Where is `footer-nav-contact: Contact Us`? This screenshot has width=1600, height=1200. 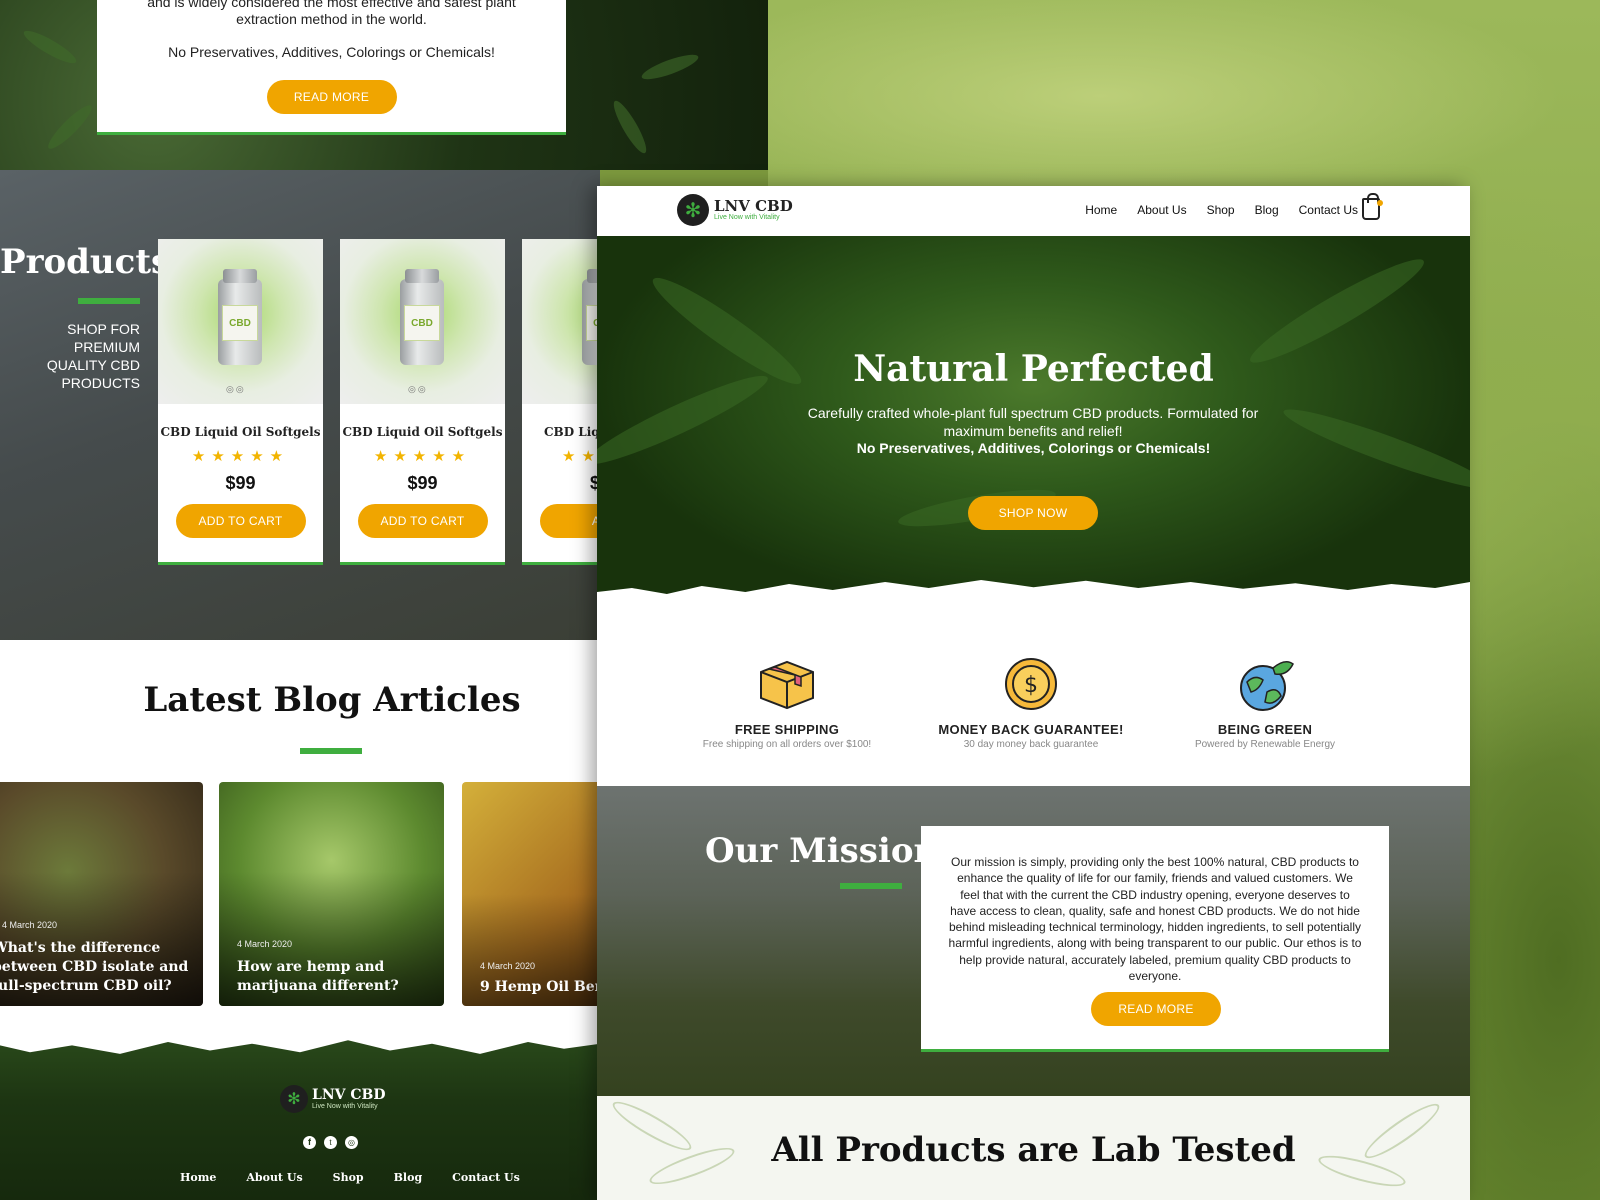 footer-nav-contact: Contact Us is located at coordinates (486, 1177).